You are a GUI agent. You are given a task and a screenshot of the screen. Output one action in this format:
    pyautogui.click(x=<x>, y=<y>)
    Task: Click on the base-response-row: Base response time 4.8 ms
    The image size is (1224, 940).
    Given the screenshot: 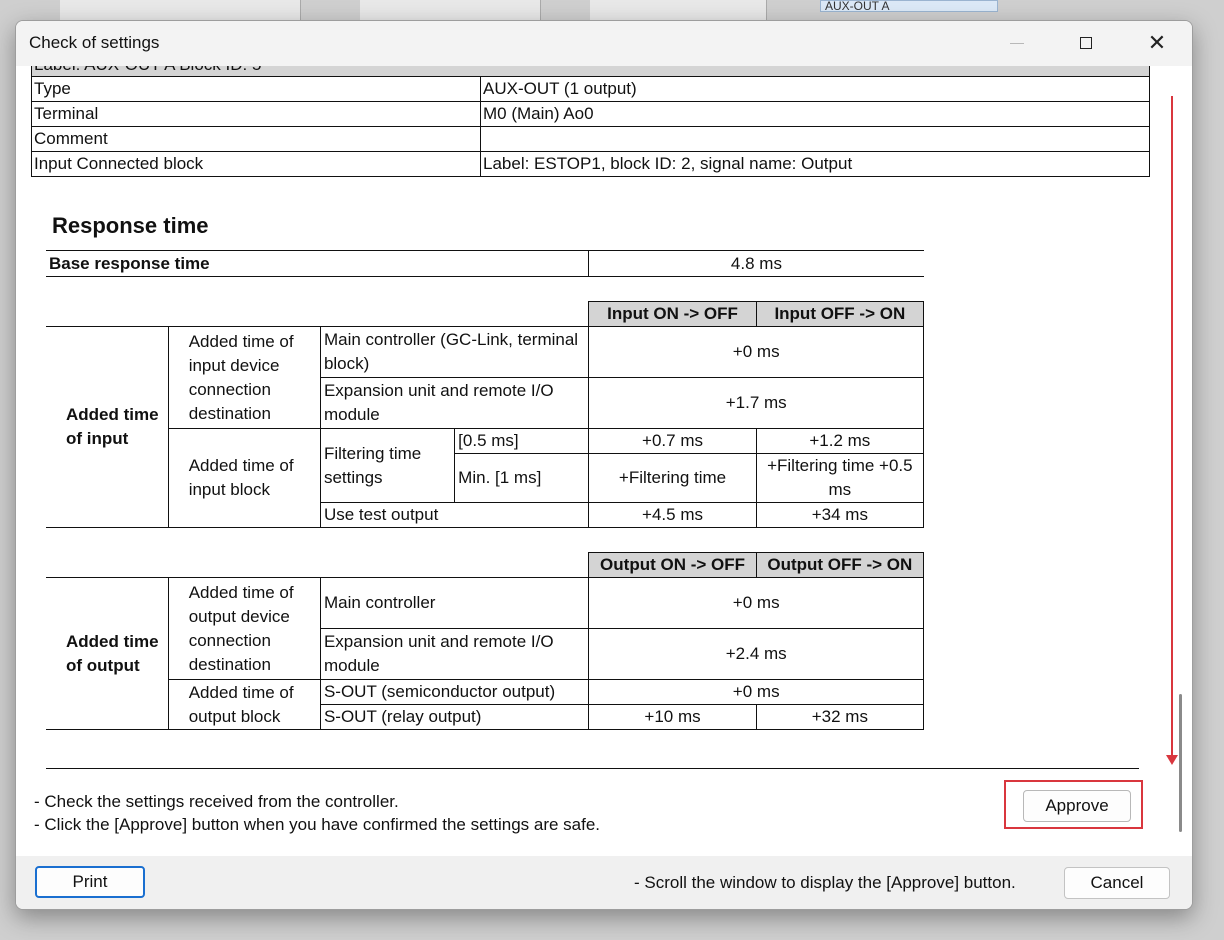 What is the action you would take?
    pyautogui.click(x=485, y=263)
    